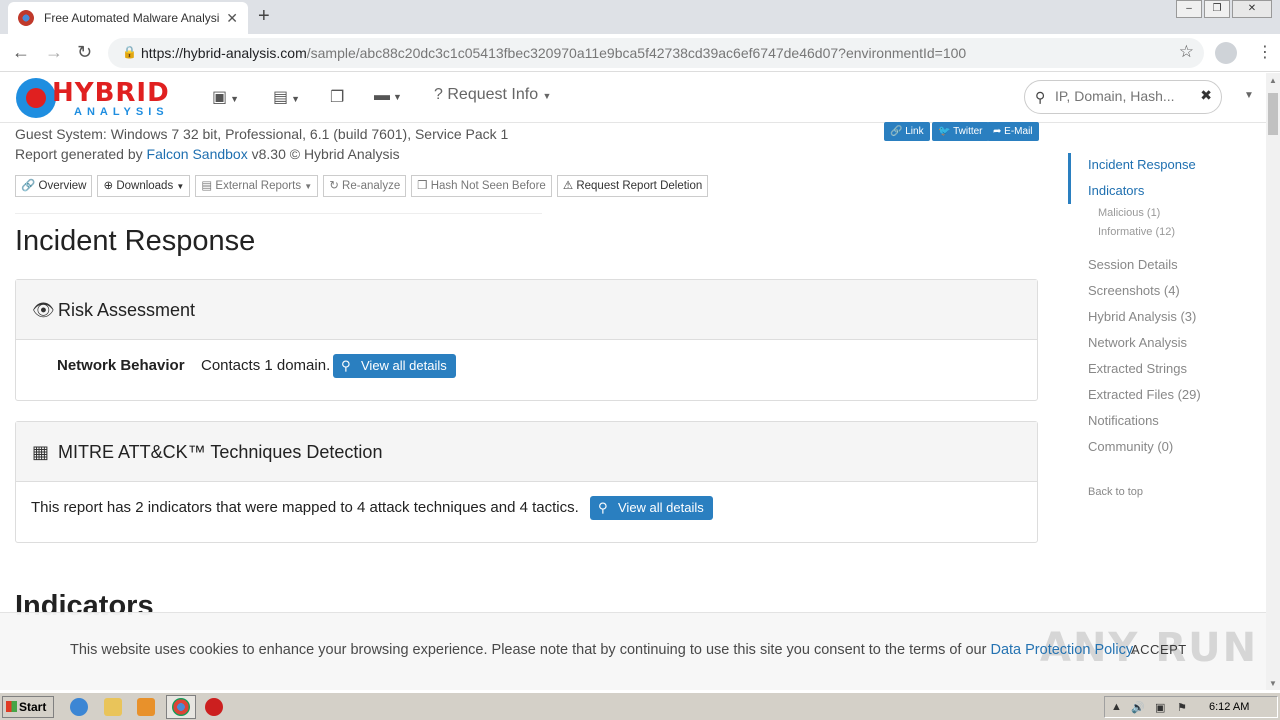  Describe the element at coordinates (526, 310) in the screenshot. I see `risk-assessment-header: 👁 Risk Assessment` at that location.